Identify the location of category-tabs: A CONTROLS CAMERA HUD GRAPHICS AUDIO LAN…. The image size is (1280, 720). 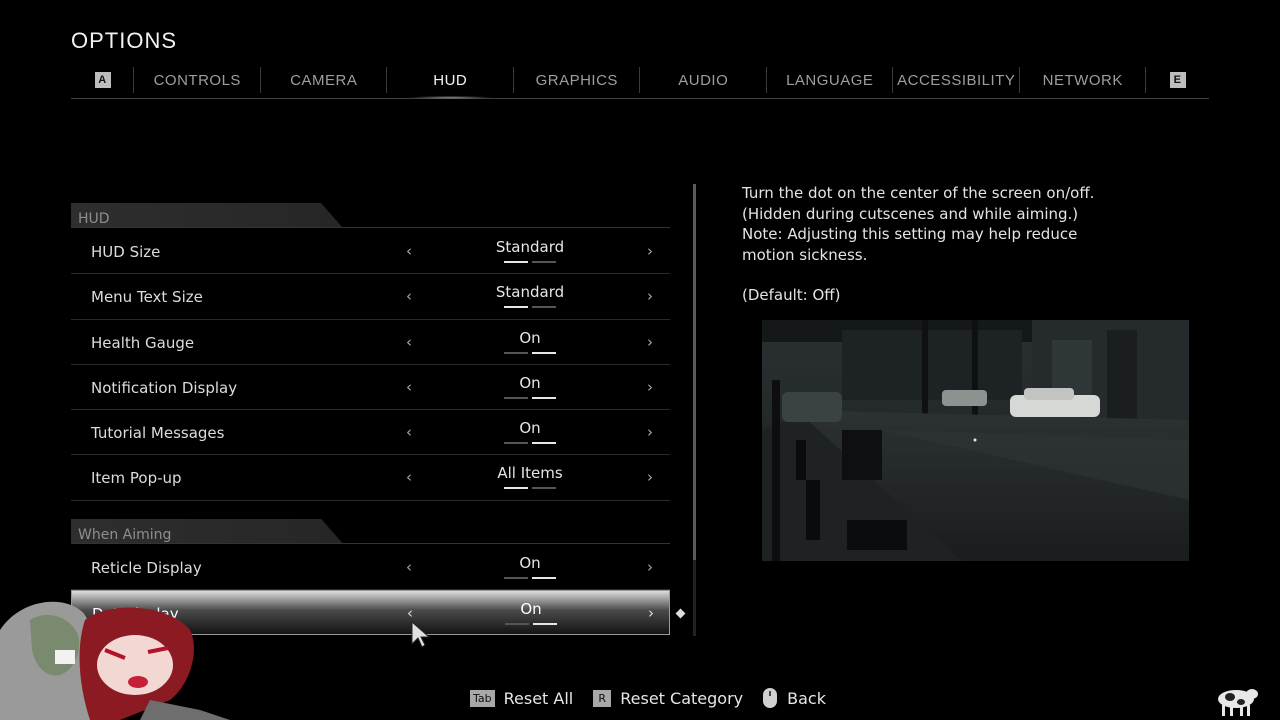
(640, 81).